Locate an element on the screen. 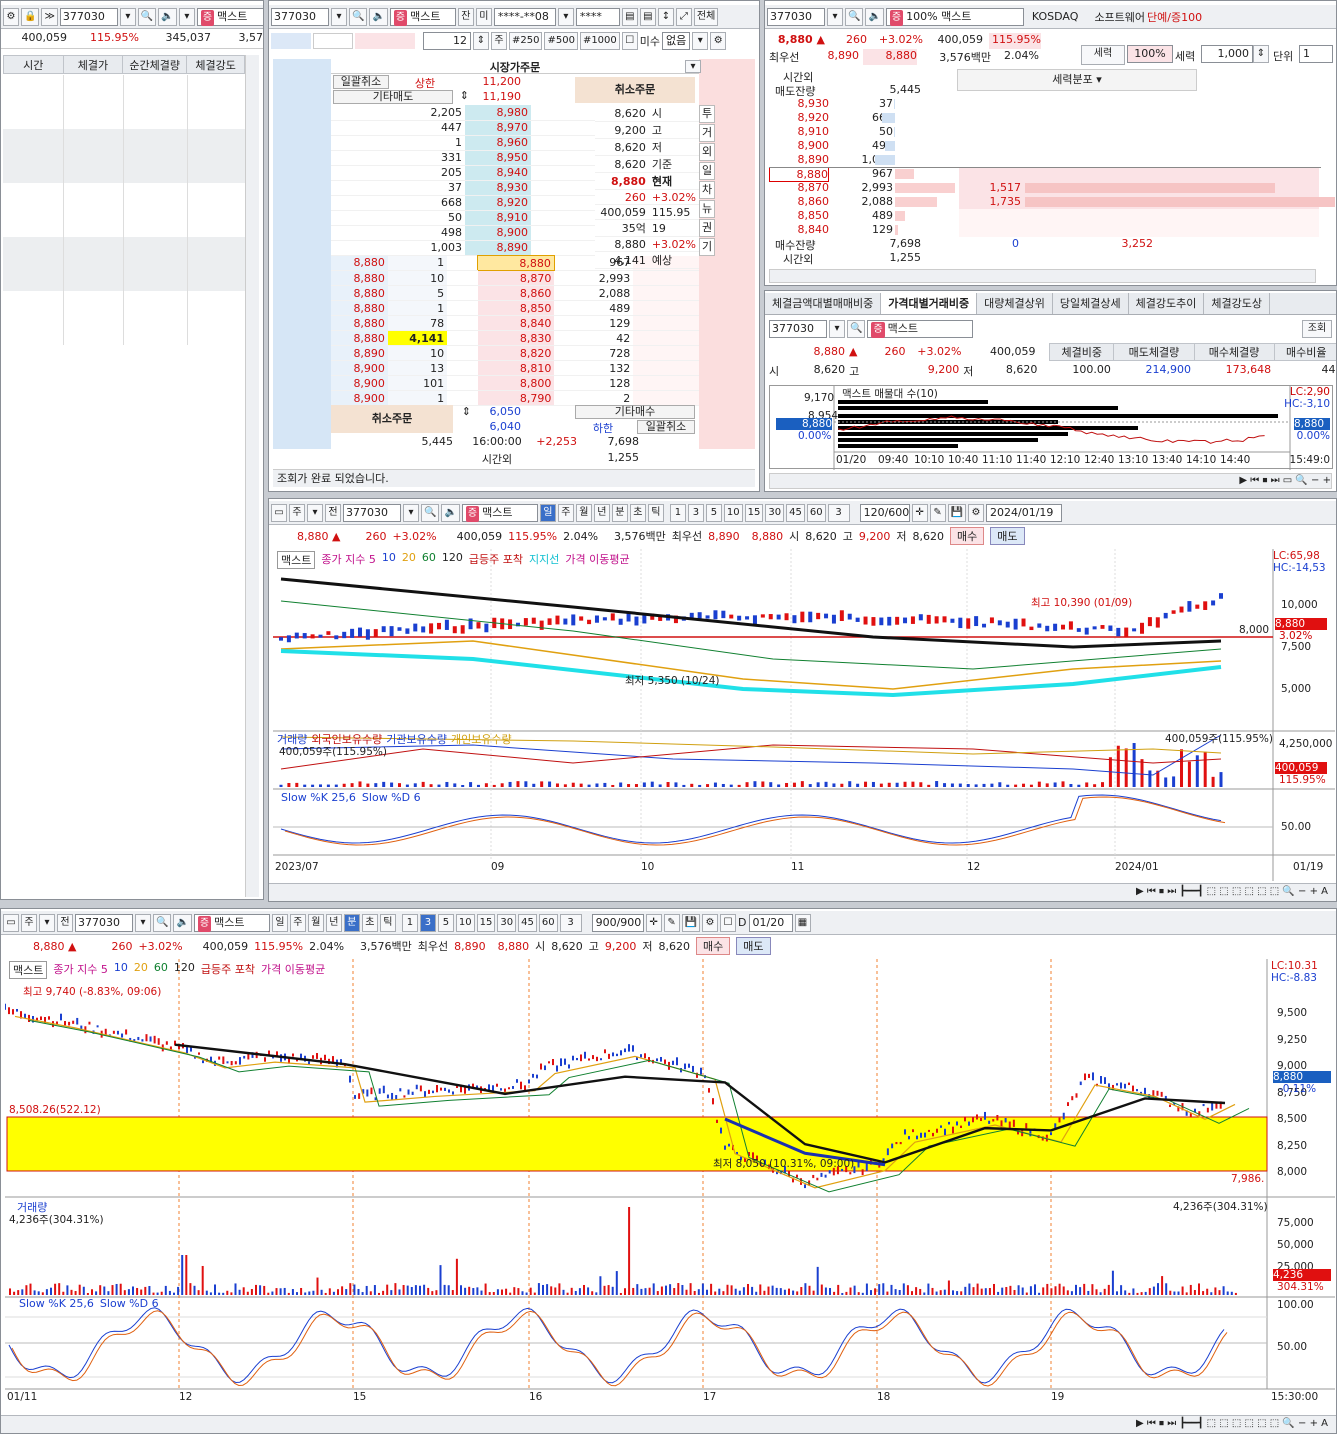  toolbar-button: 1 is located at coordinates (677, 512).